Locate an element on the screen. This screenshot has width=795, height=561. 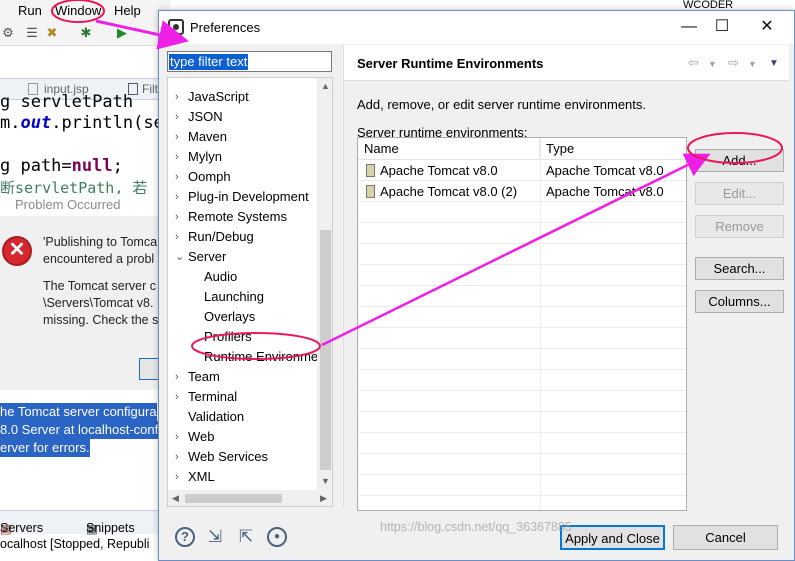
watermark: https://blog.csdn.net/qq_36367885 is located at coordinates (476, 527).